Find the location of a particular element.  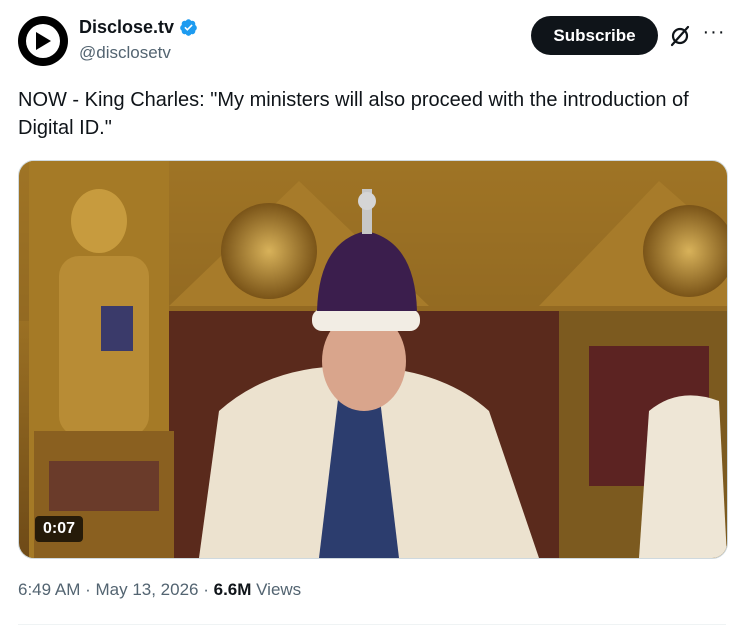

play-logo-icon is located at coordinates (43, 41).